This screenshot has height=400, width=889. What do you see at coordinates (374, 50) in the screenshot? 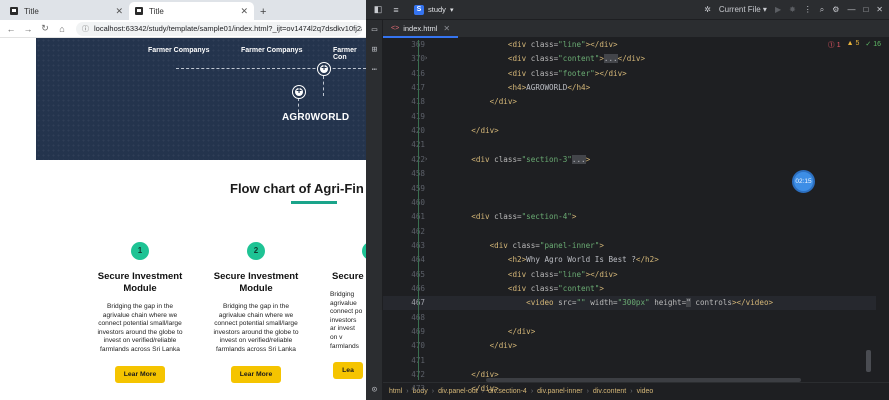
I see `structure-icon: ⊞` at bounding box center [374, 50].